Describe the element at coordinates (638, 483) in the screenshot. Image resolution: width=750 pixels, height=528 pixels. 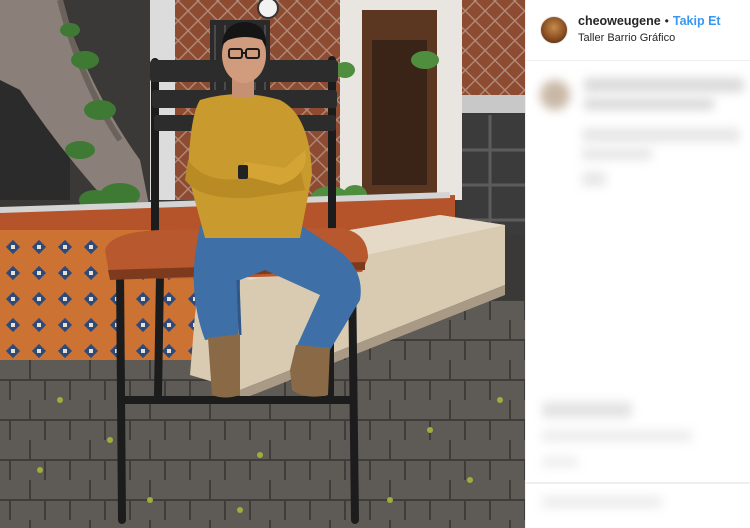
I see `divider` at that location.